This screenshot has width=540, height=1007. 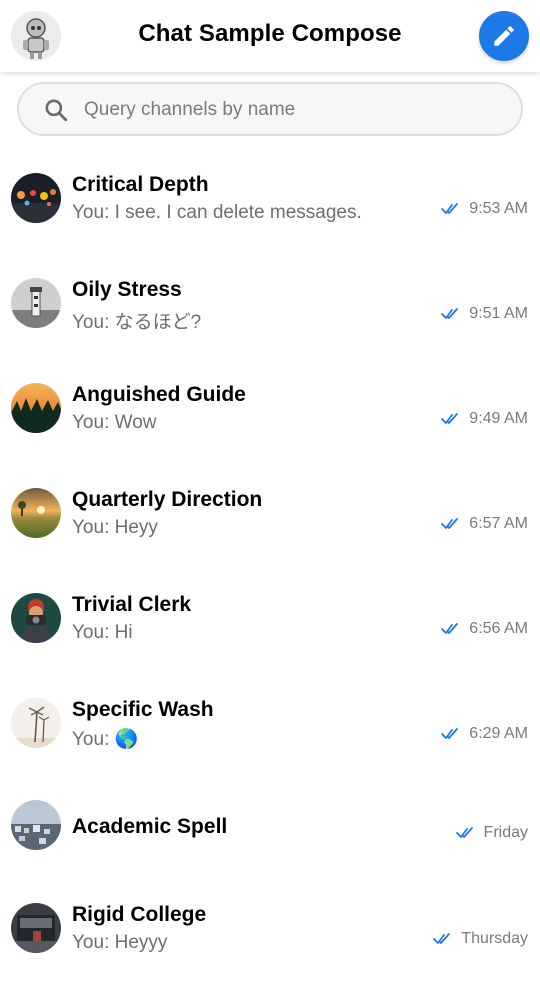 I want to click on timestamp-group: Thursday, so click(x=480, y=939).